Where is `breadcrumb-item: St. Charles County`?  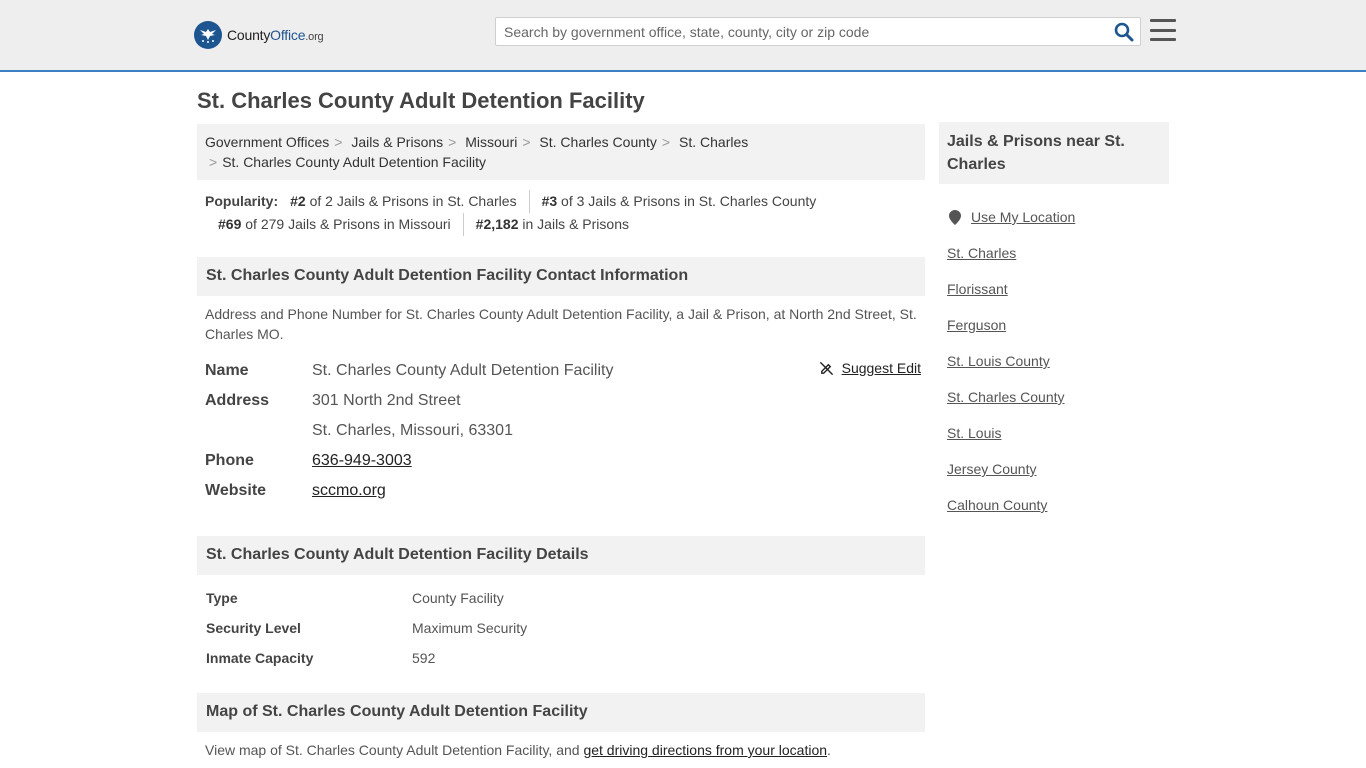 breadcrumb-item: St. Charles County is located at coordinates (598, 142).